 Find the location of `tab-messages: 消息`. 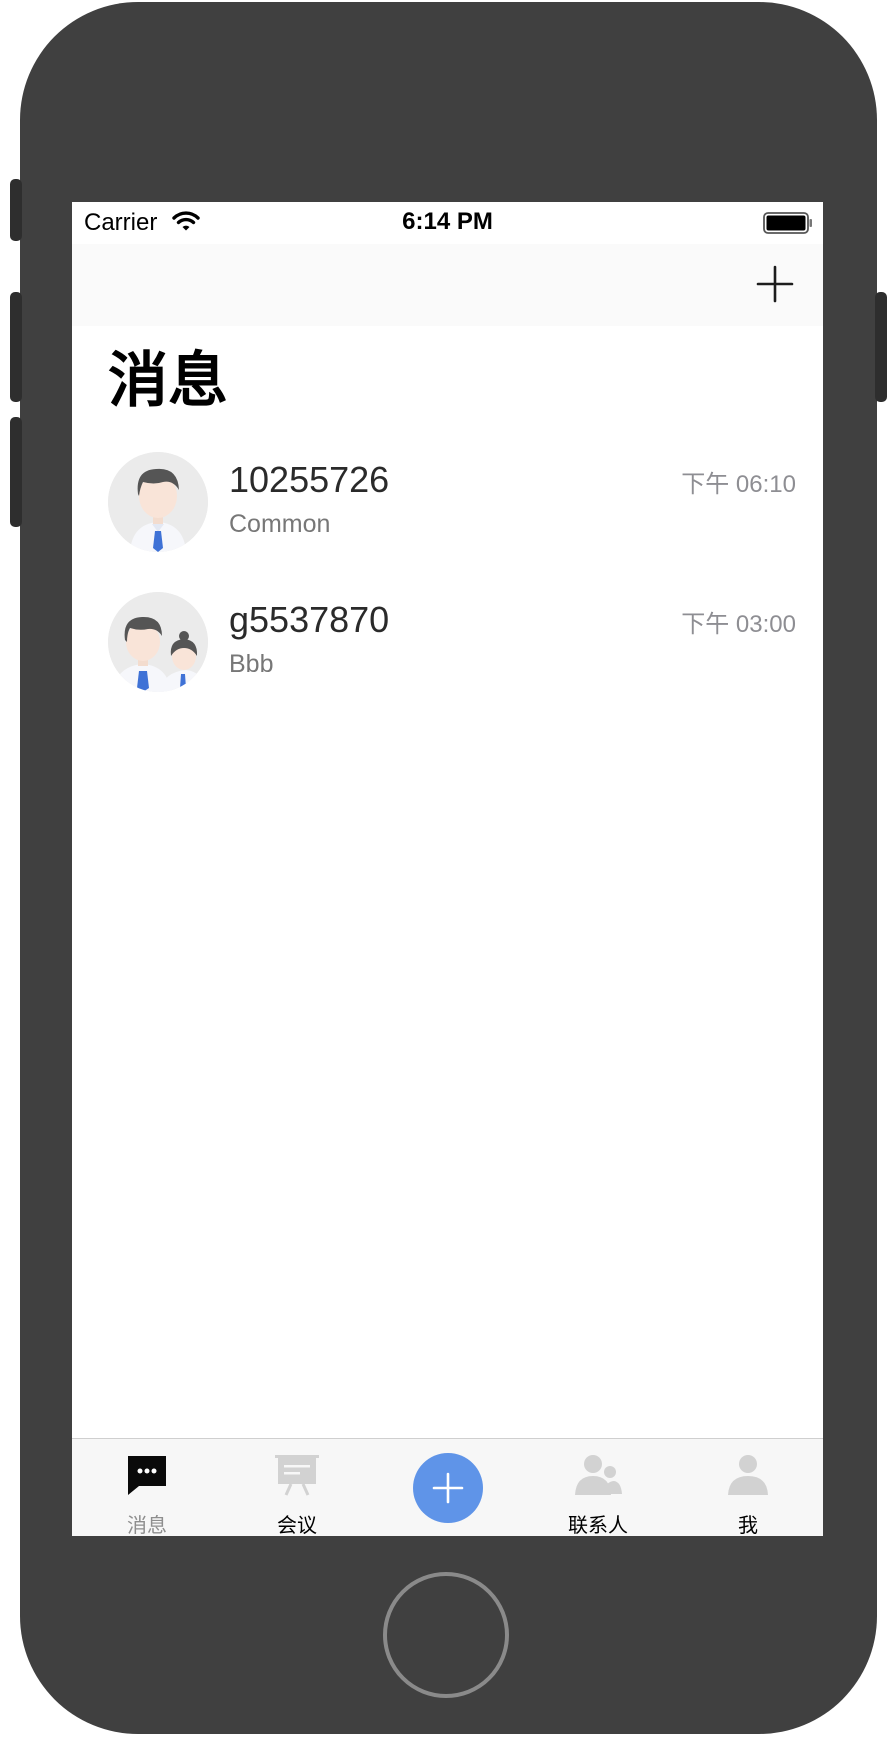

tab-messages: 消息 is located at coordinates (147, 1487).